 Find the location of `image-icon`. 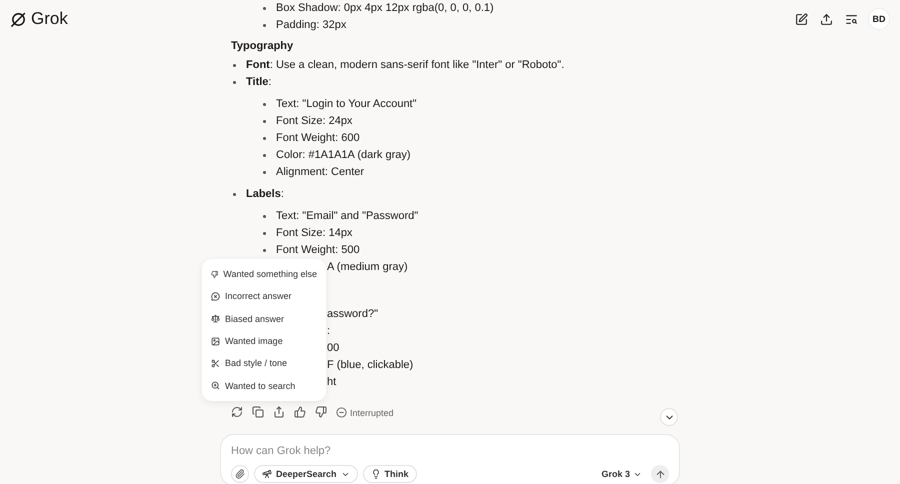

image-icon is located at coordinates (215, 341).